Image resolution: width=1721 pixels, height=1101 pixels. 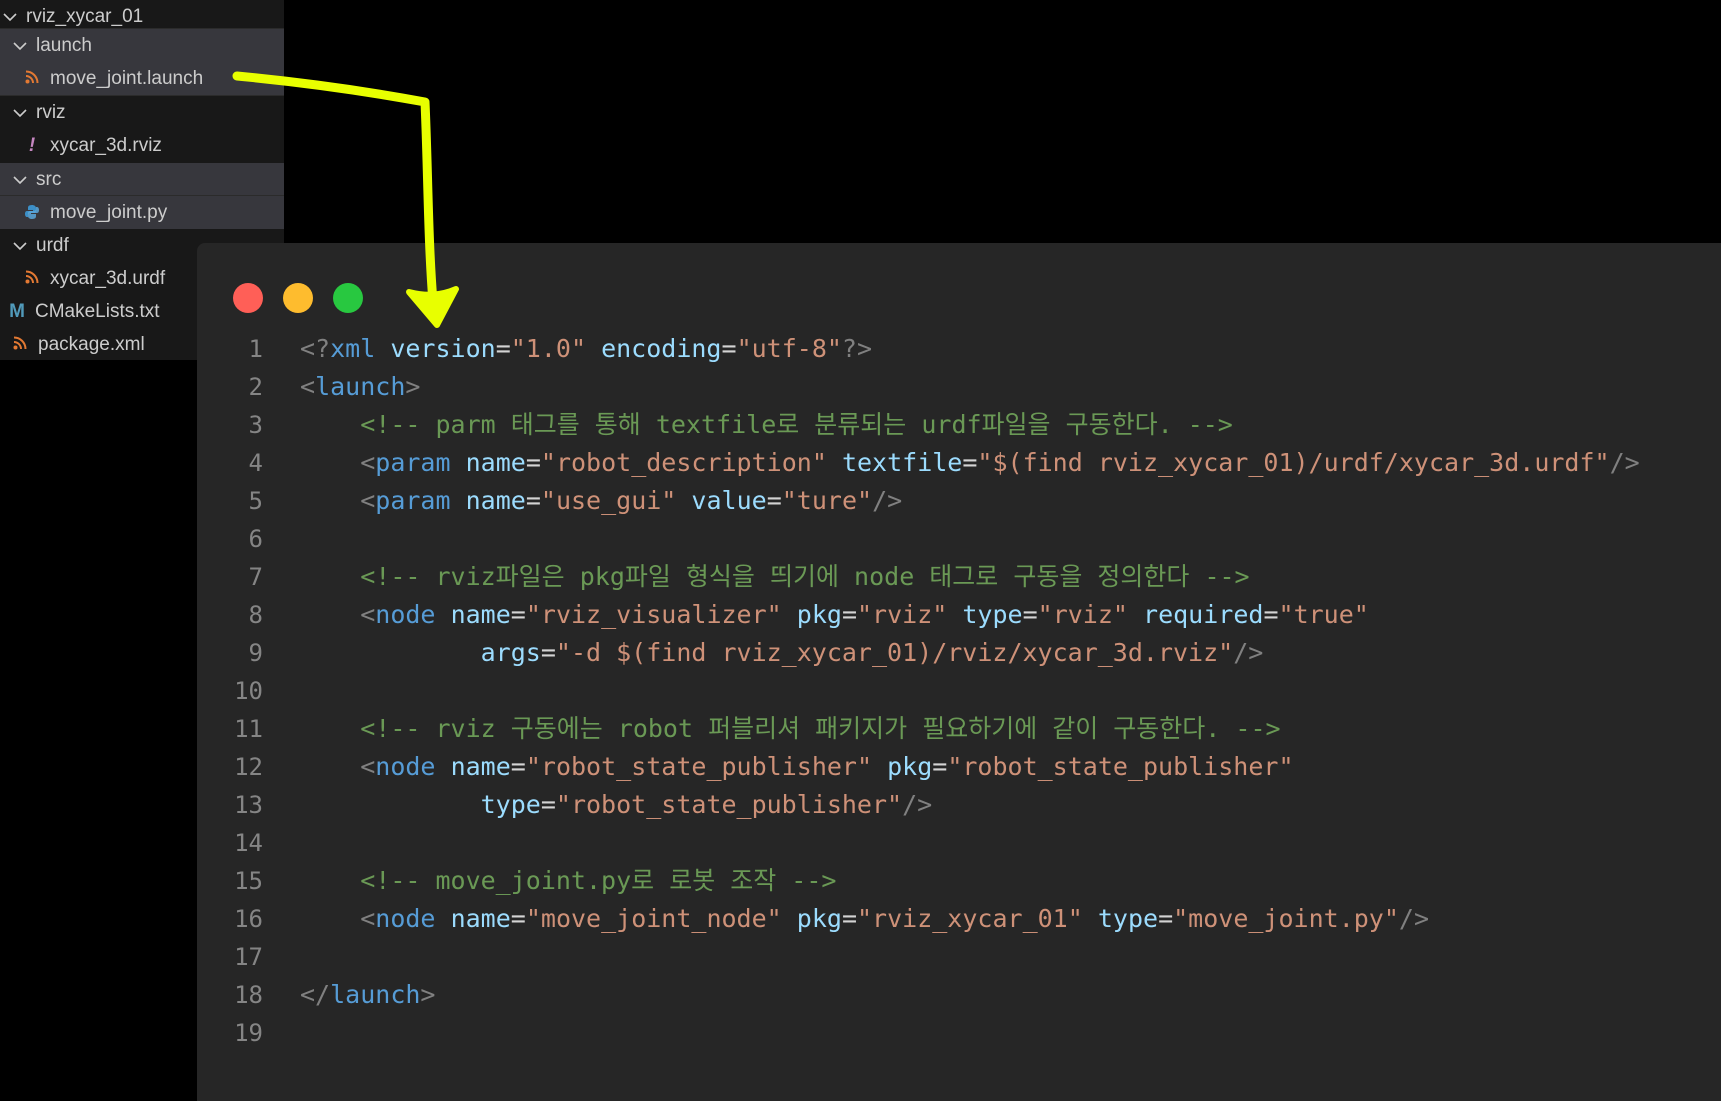 I want to click on code-text: type="robot_state_publisher"/>, so click(x=616, y=805).